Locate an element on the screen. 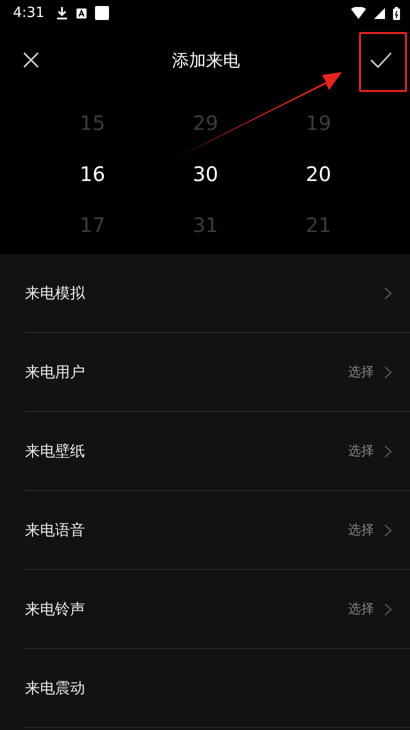 This screenshot has width=410, height=730. row-label: 来电壁纸 is located at coordinates (55, 451).